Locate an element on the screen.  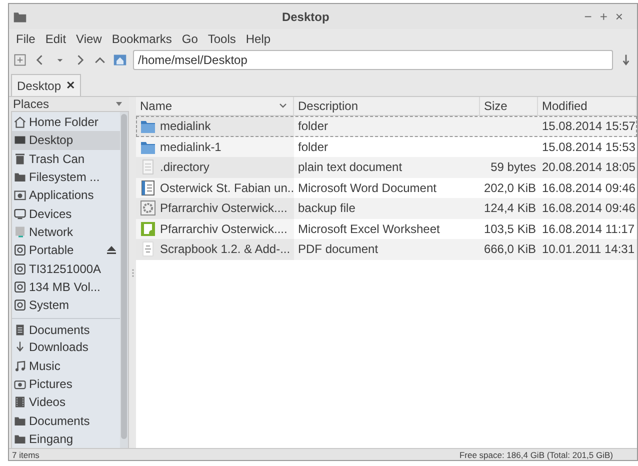
window-icon is located at coordinates (20, 195).